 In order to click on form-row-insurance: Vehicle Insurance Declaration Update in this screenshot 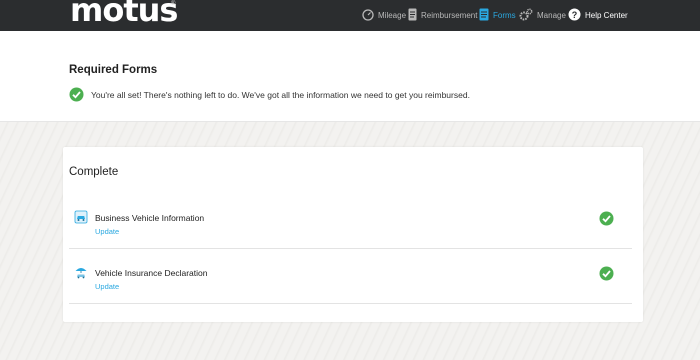, I will do `click(350, 276)`.